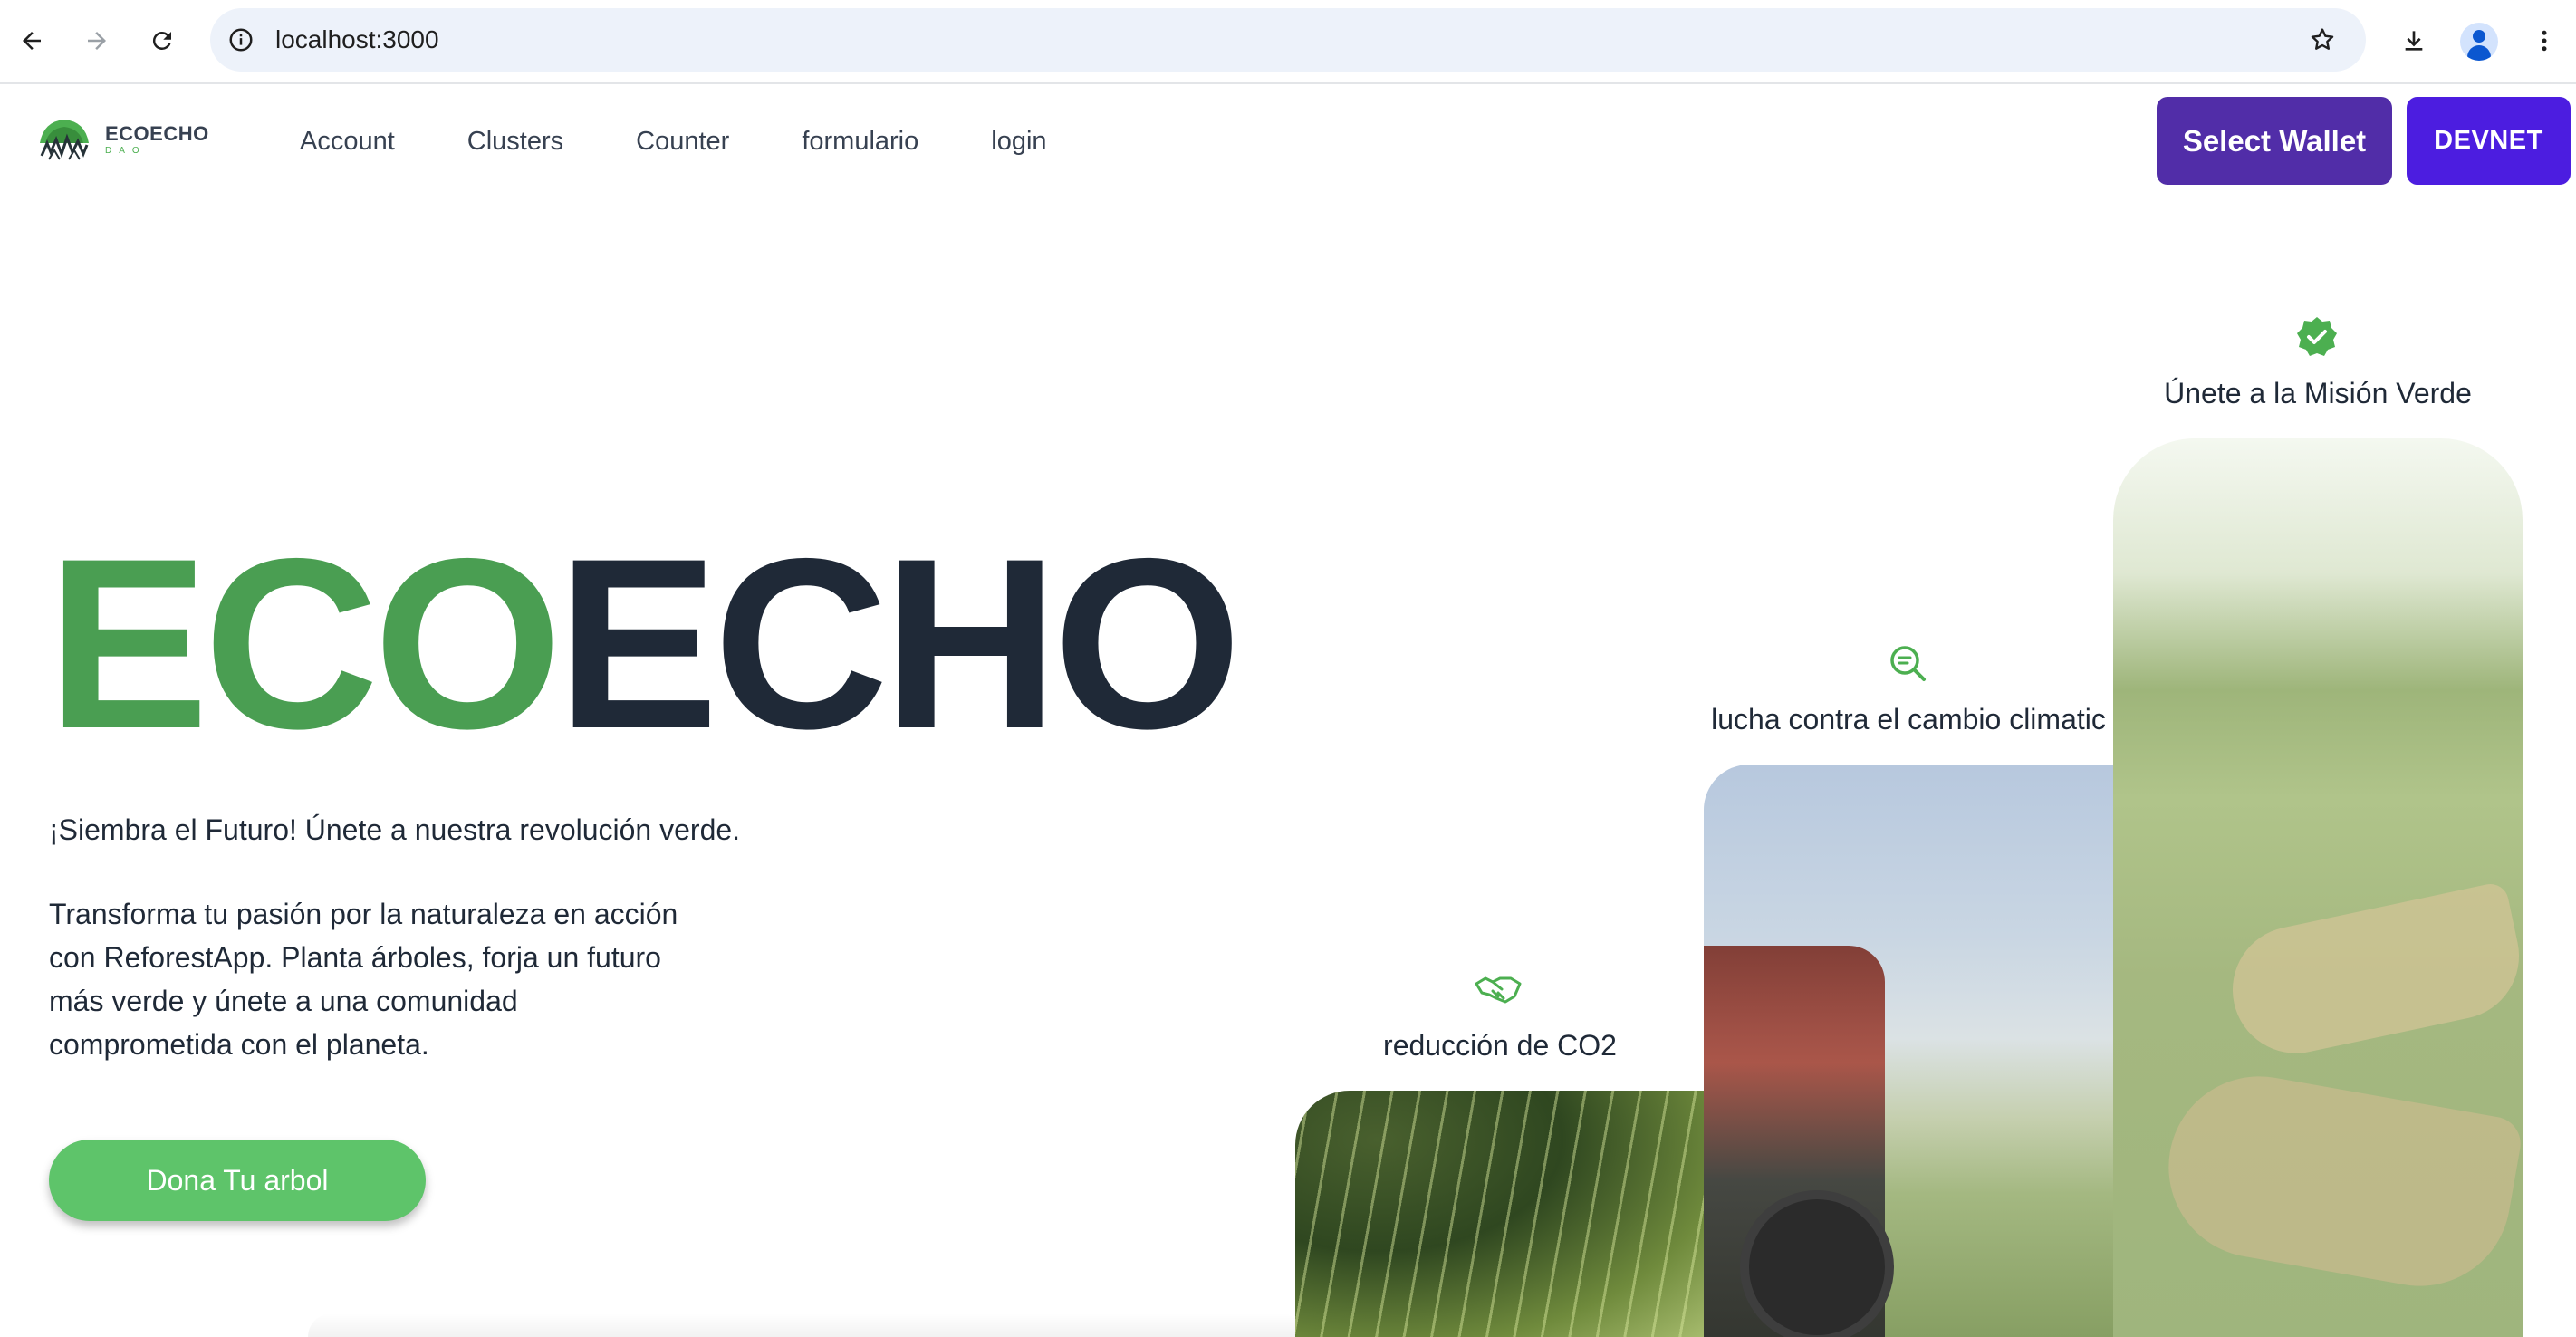 The width and height of the screenshot is (2576, 1337). I want to click on nav-item-account: Account, so click(347, 141).